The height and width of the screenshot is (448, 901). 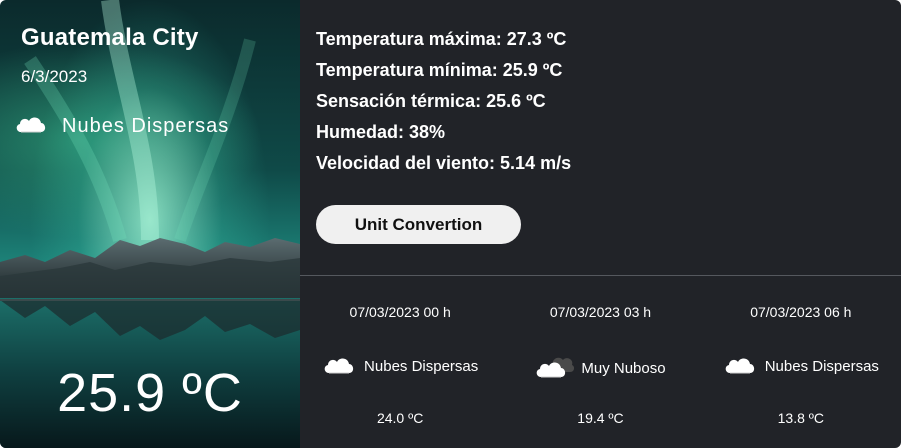 What do you see at coordinates (600, 312) in the screenshot?
I see `forecast-time: 07/03/2023 03 h` at bounding box center [600, 312].